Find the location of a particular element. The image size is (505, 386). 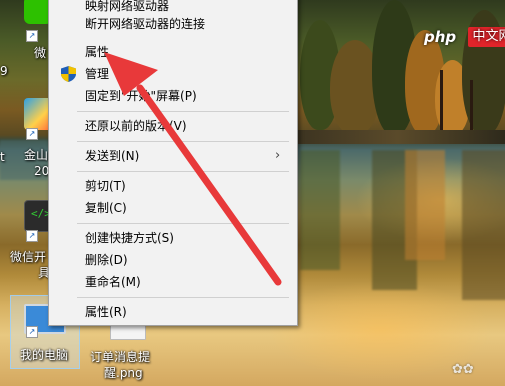

php-watermark: php 中文网 is located at coordinates (464, 37).